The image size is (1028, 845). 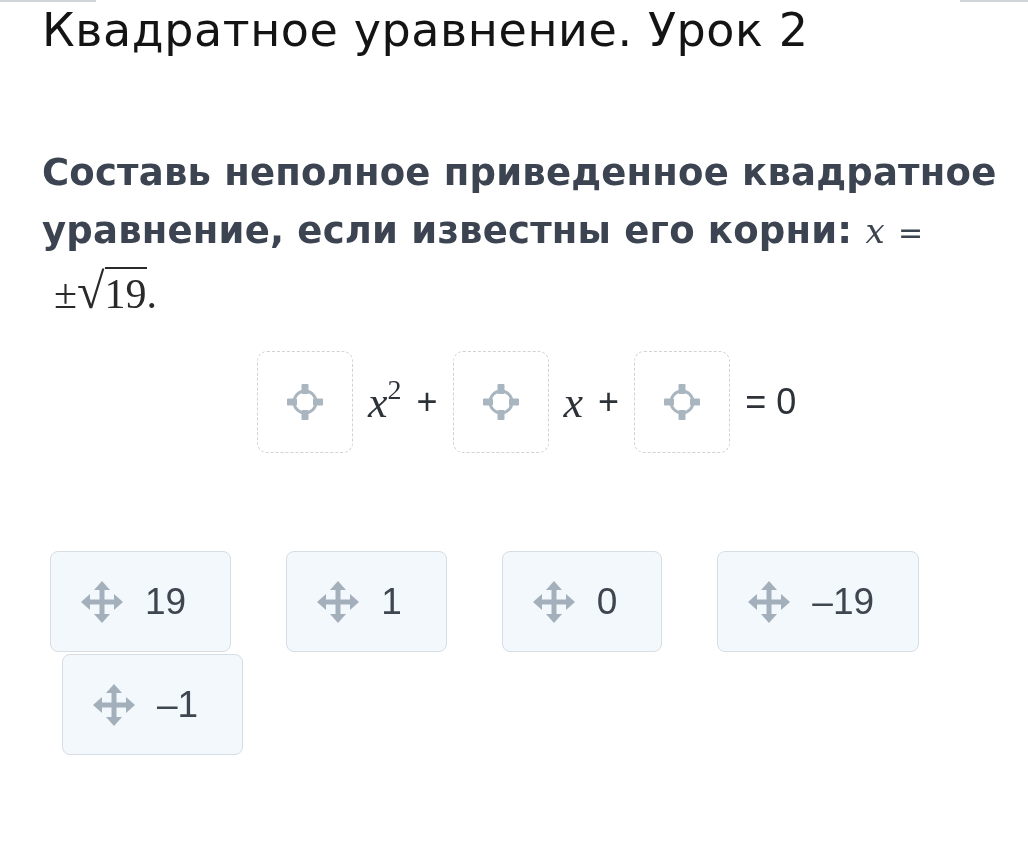 I want to click on lesson-title: Квадратное уравнение. Урок 2, so click(x=426, y=29).